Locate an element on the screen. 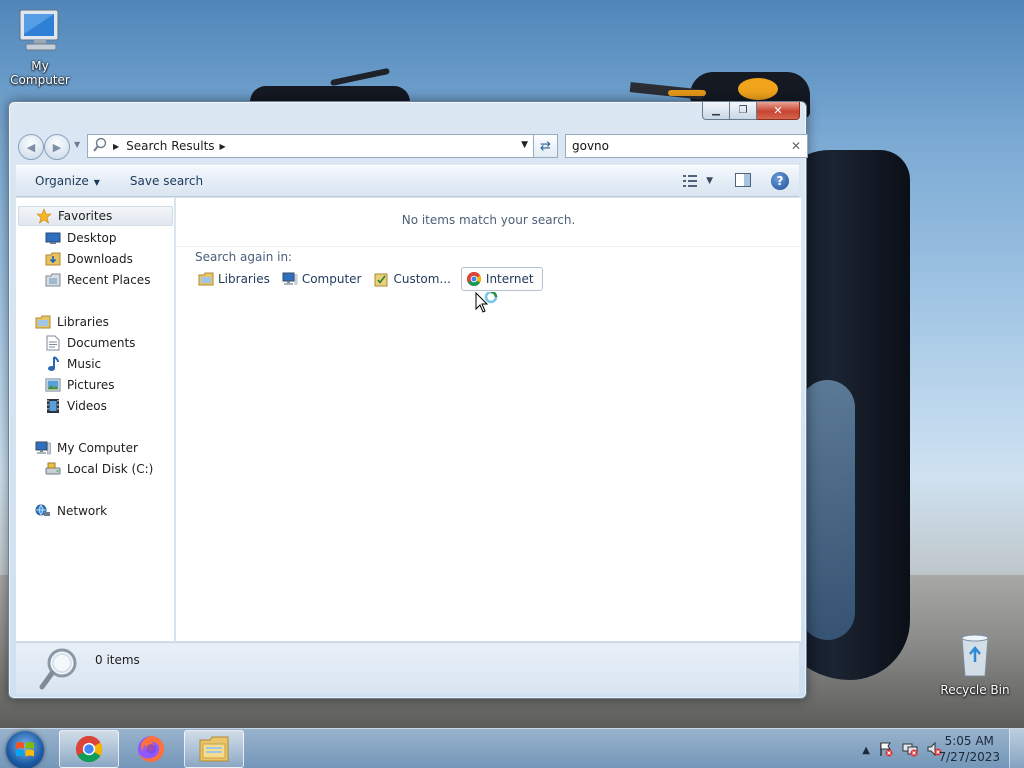 This screenshot has height=768, width=1024. taskbar: ▲ 5:05 AM 7/27/2023 is located at coordinates (512, 748).